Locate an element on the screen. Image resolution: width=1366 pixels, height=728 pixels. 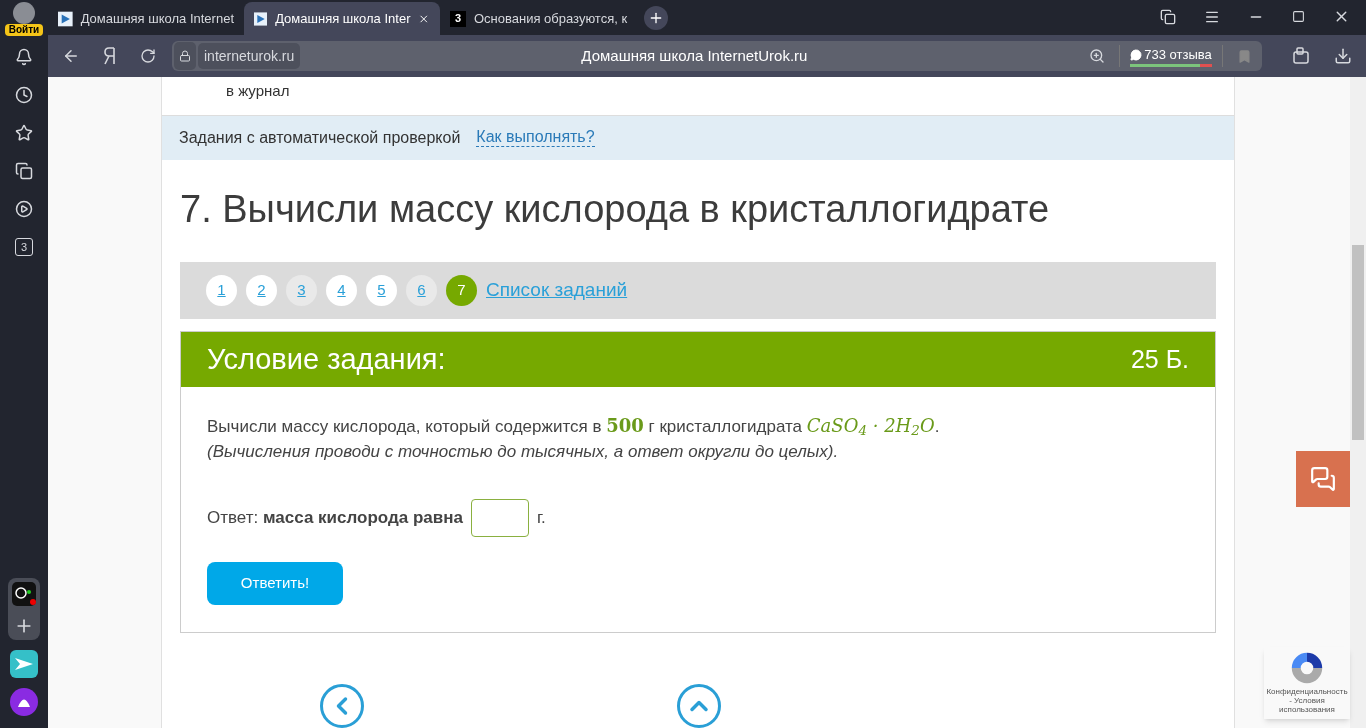
pager-item: 3 is located at coordinates (301, 290).